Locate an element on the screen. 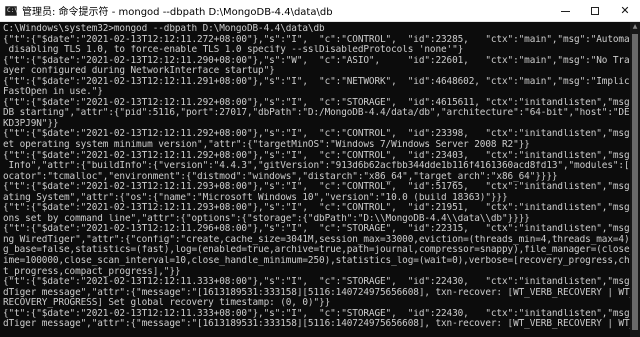 Image resolution: width=640 pixels, height=337 pixels. close-icon: ✕ is located at coordinates (625, 10).